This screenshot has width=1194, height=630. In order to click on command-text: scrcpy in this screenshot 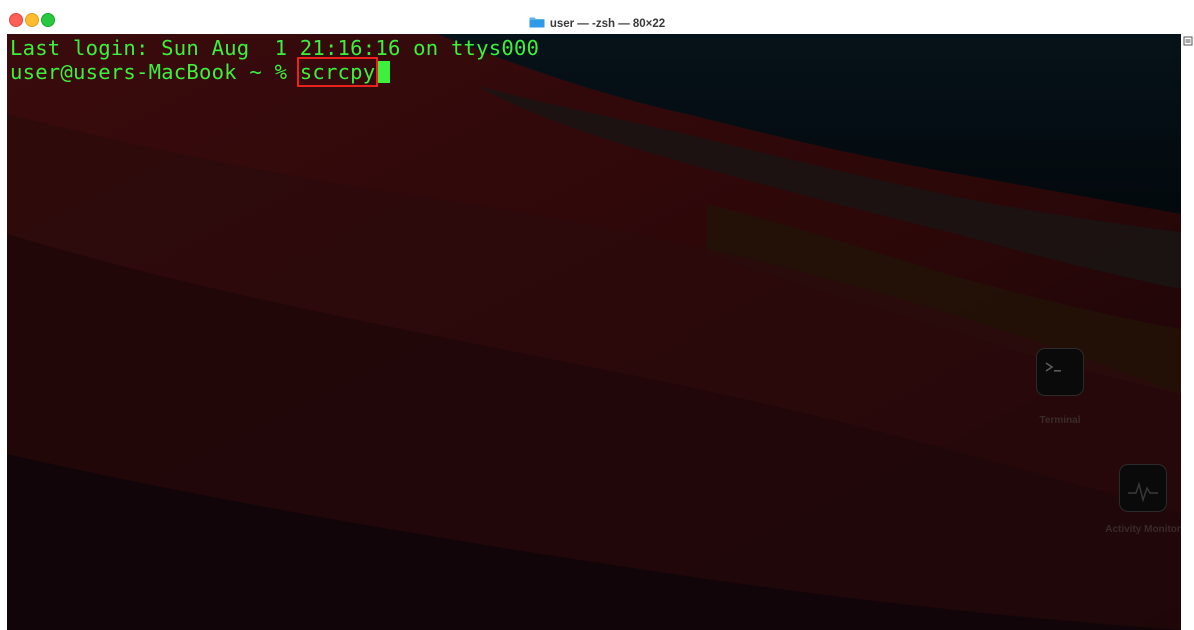, I will do `click(337, 72)`.